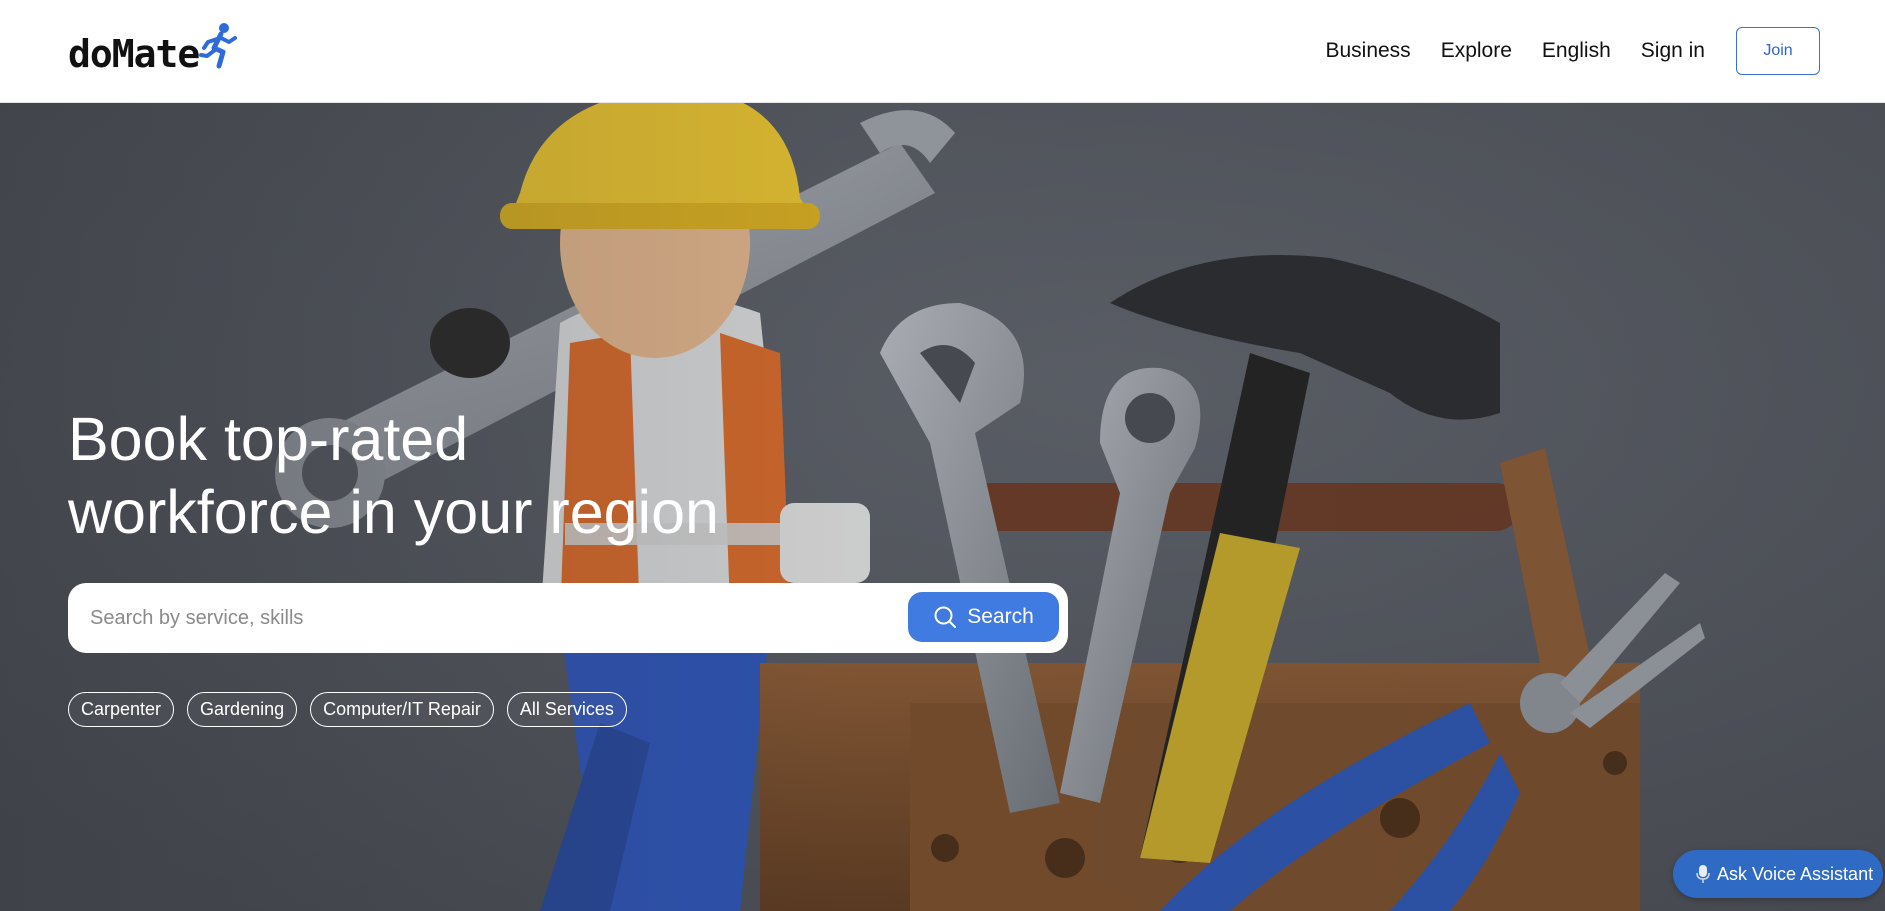 Image resolution: width=1885 pixels, height=911 pixels. What do you see at coordinates (1367, 51) in the screenshot?
I see `nav-business: Business` at bounding box center [1367, 51].